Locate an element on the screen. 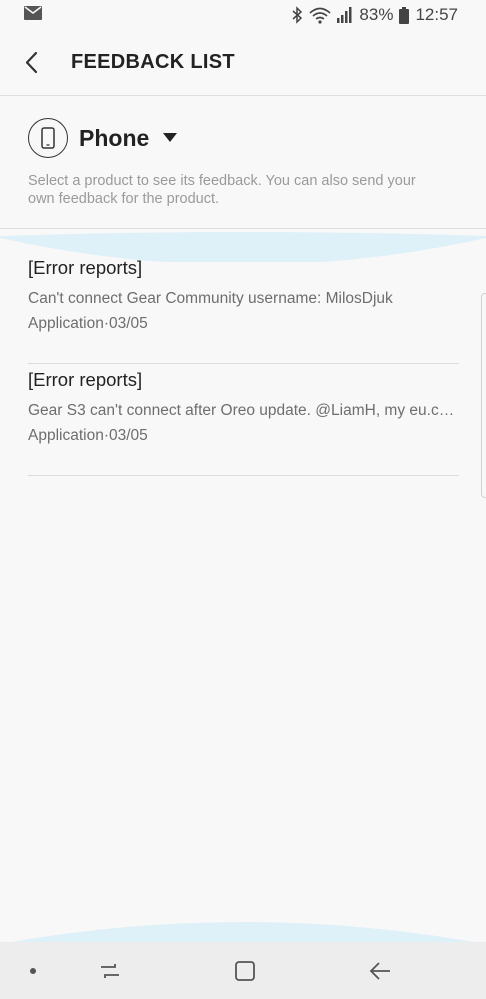 Image resolution: width=486 pixels, height=999 pixels. app-bar: FEEDBACK LIST is located at coordinates (243, 64).